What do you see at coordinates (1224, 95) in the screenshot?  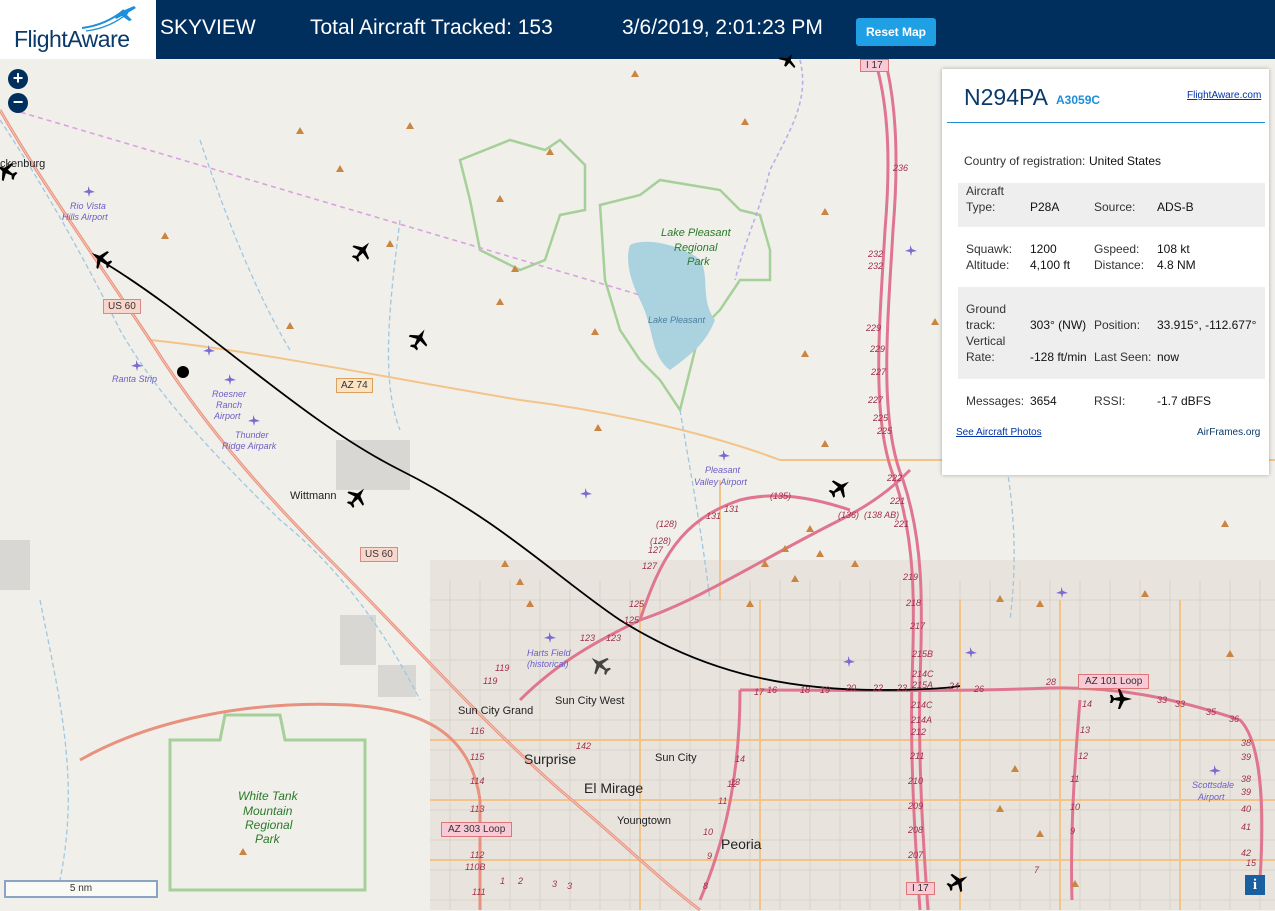 I see `flightaware-link: FlightAware.com` at bounding box center [1224, 95].